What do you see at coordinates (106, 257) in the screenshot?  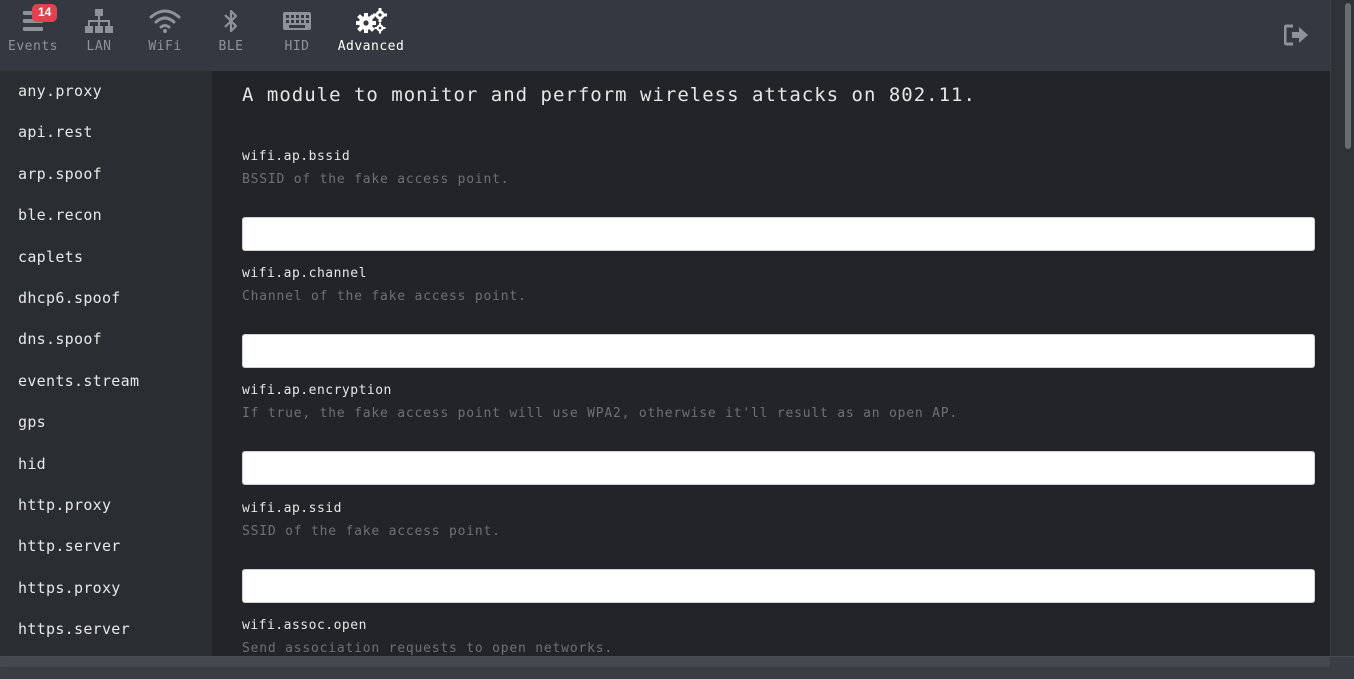 I see `sidebar-item-caplets: caplets` at bounding box center [106, 257].